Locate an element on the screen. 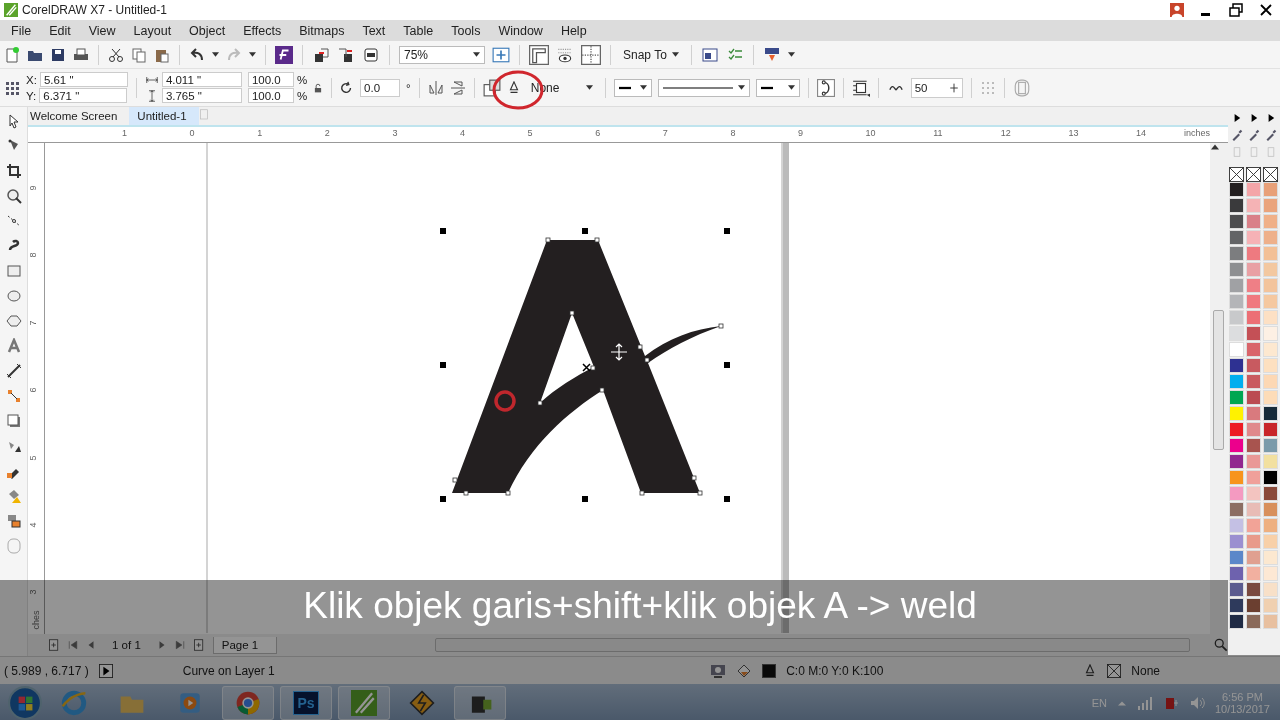 This screenshot has width=1280, height=720. menu-item: Table is located at coordinates (418, 30).